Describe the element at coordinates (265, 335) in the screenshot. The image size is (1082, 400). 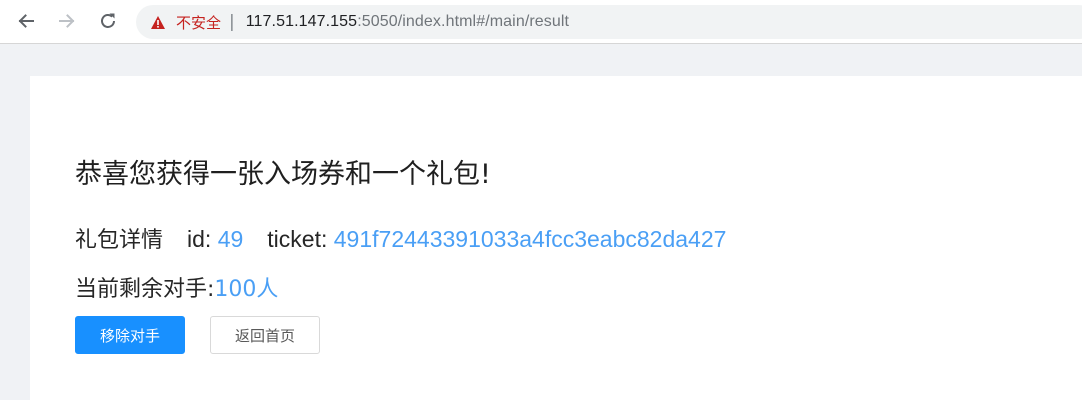
I see `back-home-button: 返回首页` at that location.